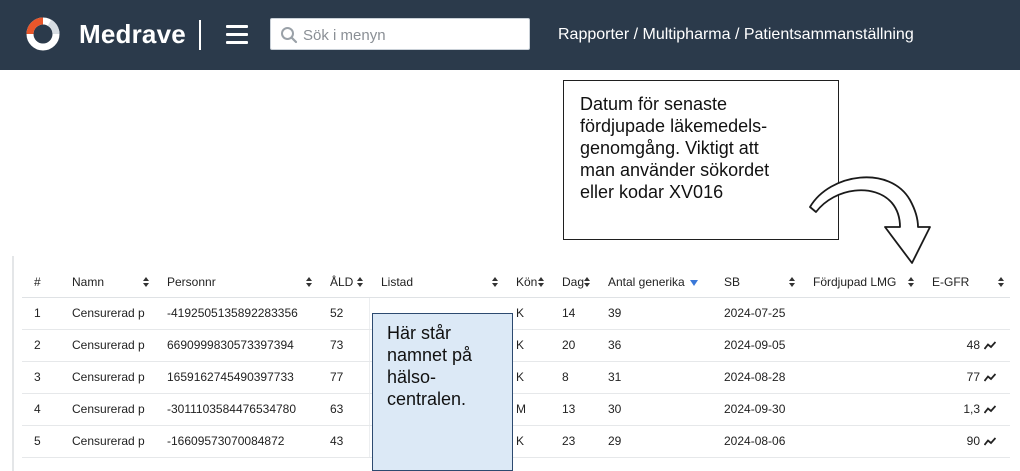  What do you see at coordinates (654, 345) in the screenshot?
I see `generics-count-cell: 36` at bounding box center [654, 345].